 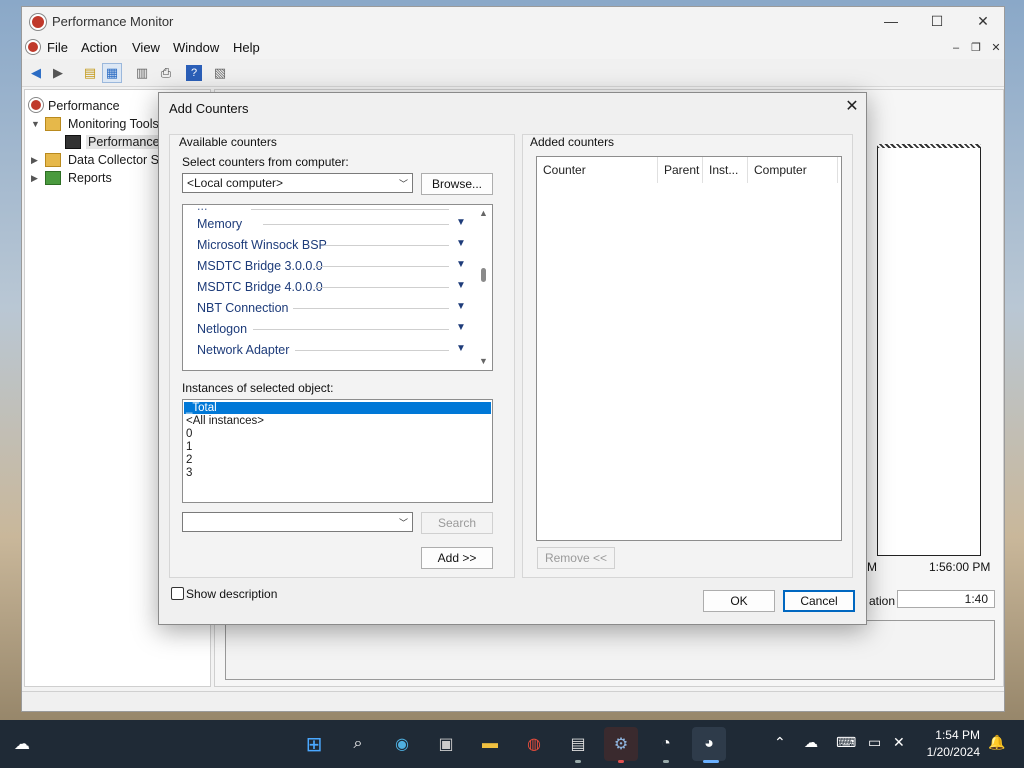 What do you see at coordinates (689, 348) in the screenshot?
I see `added-counters-list: Counter Parent Inst... Computer` at bounding box center [689, 348].